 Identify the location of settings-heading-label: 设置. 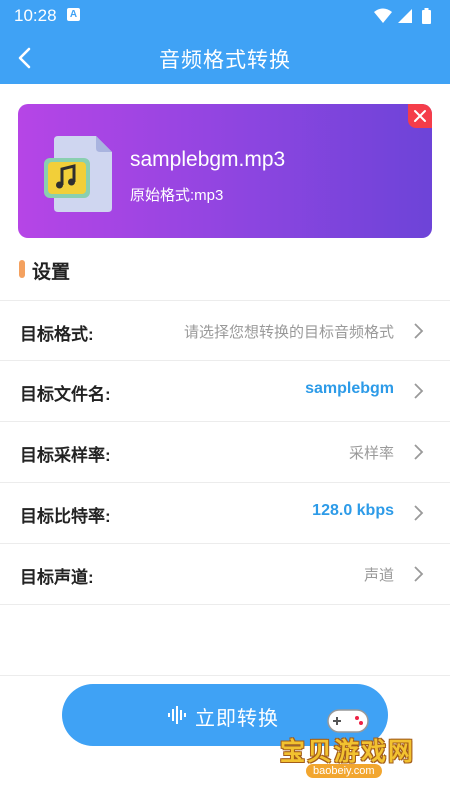
(51, 272).